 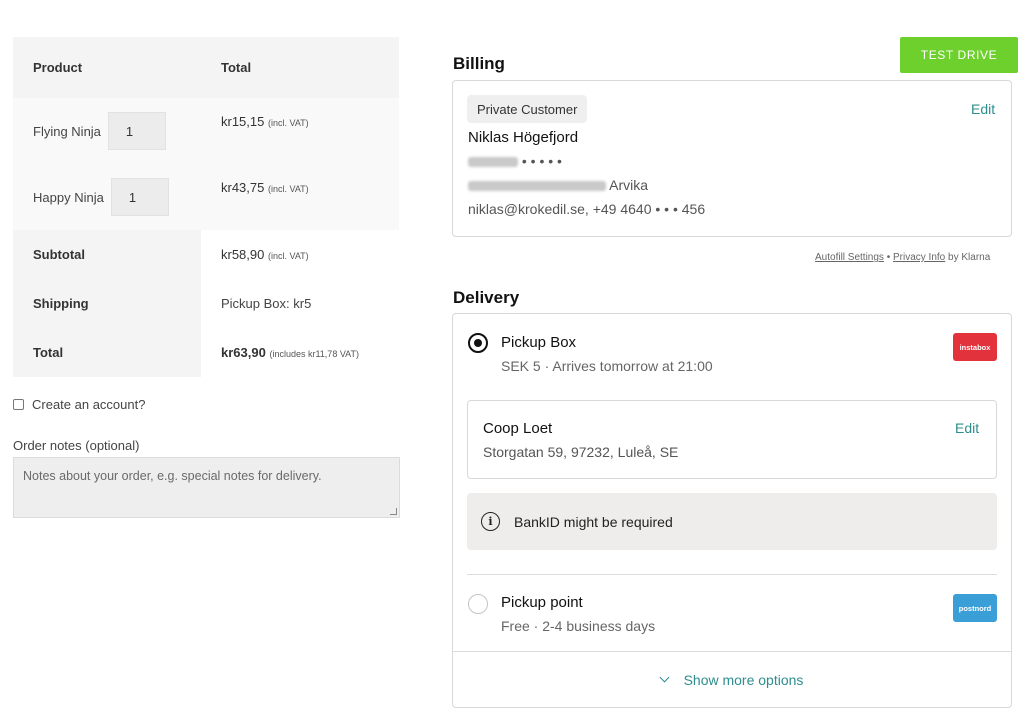 What do you see at coordinates (206, 131) in the screenshot?
I see `table-row: Flying Ninja 1 kr15,15 (incl. VAT)` at bounding box center [206, 131].